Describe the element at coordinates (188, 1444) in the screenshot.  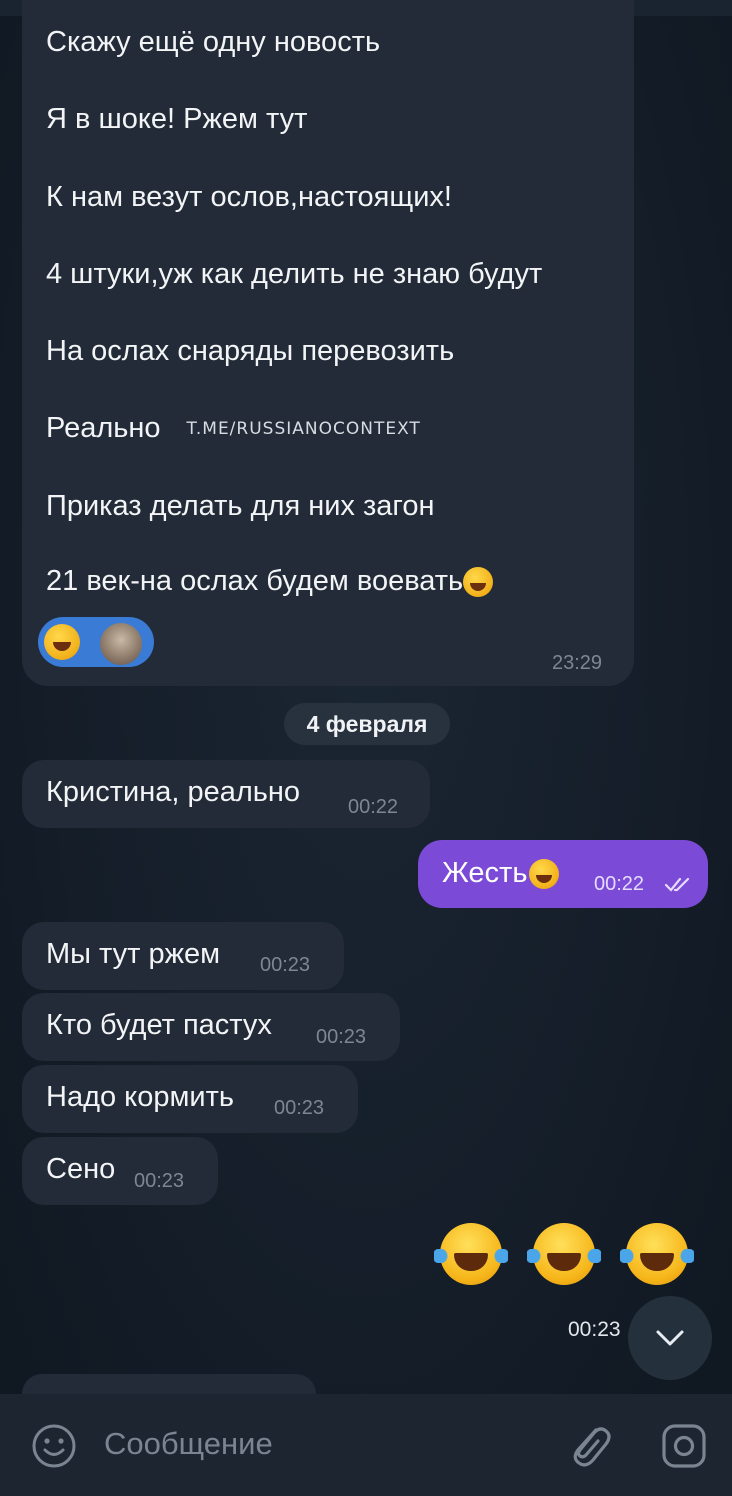
I see `message-input: Сообщение` at that location.